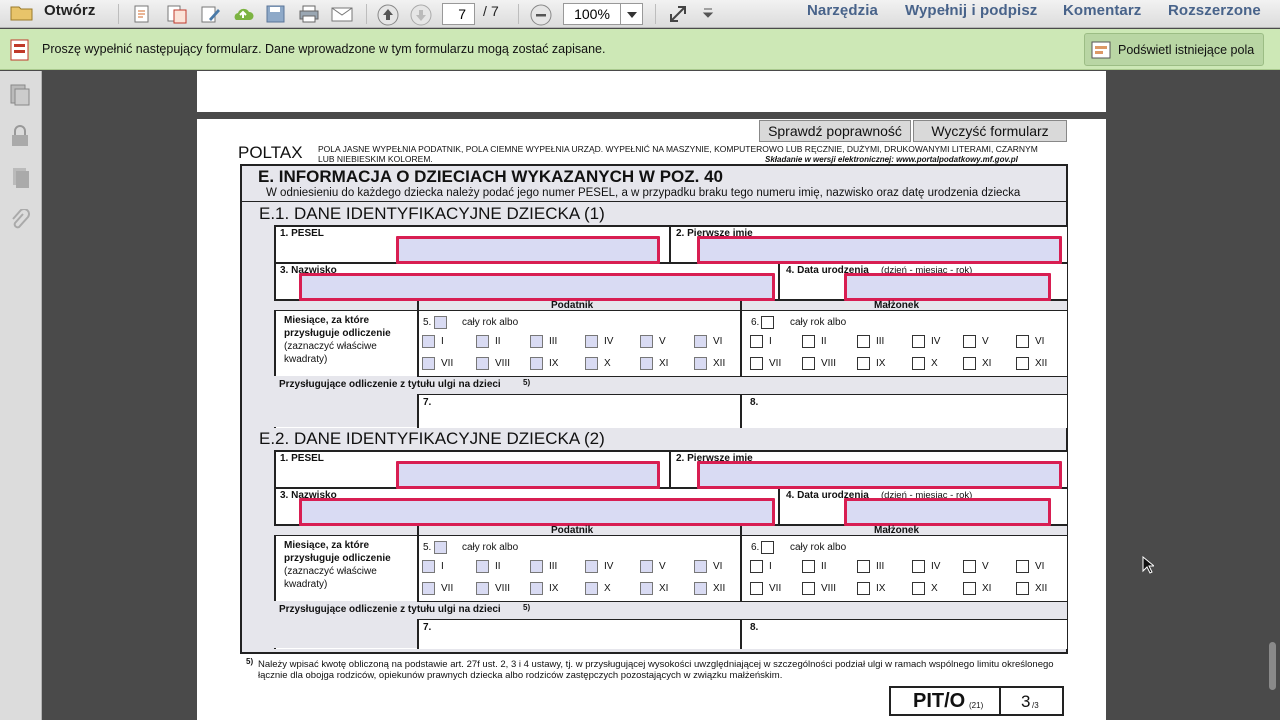  What do you see at coordinates (1174, 49) in the screenshot?
I see `highlight-fields-button: Podświetl istniejące pola` at bounding box center [1174, 49].